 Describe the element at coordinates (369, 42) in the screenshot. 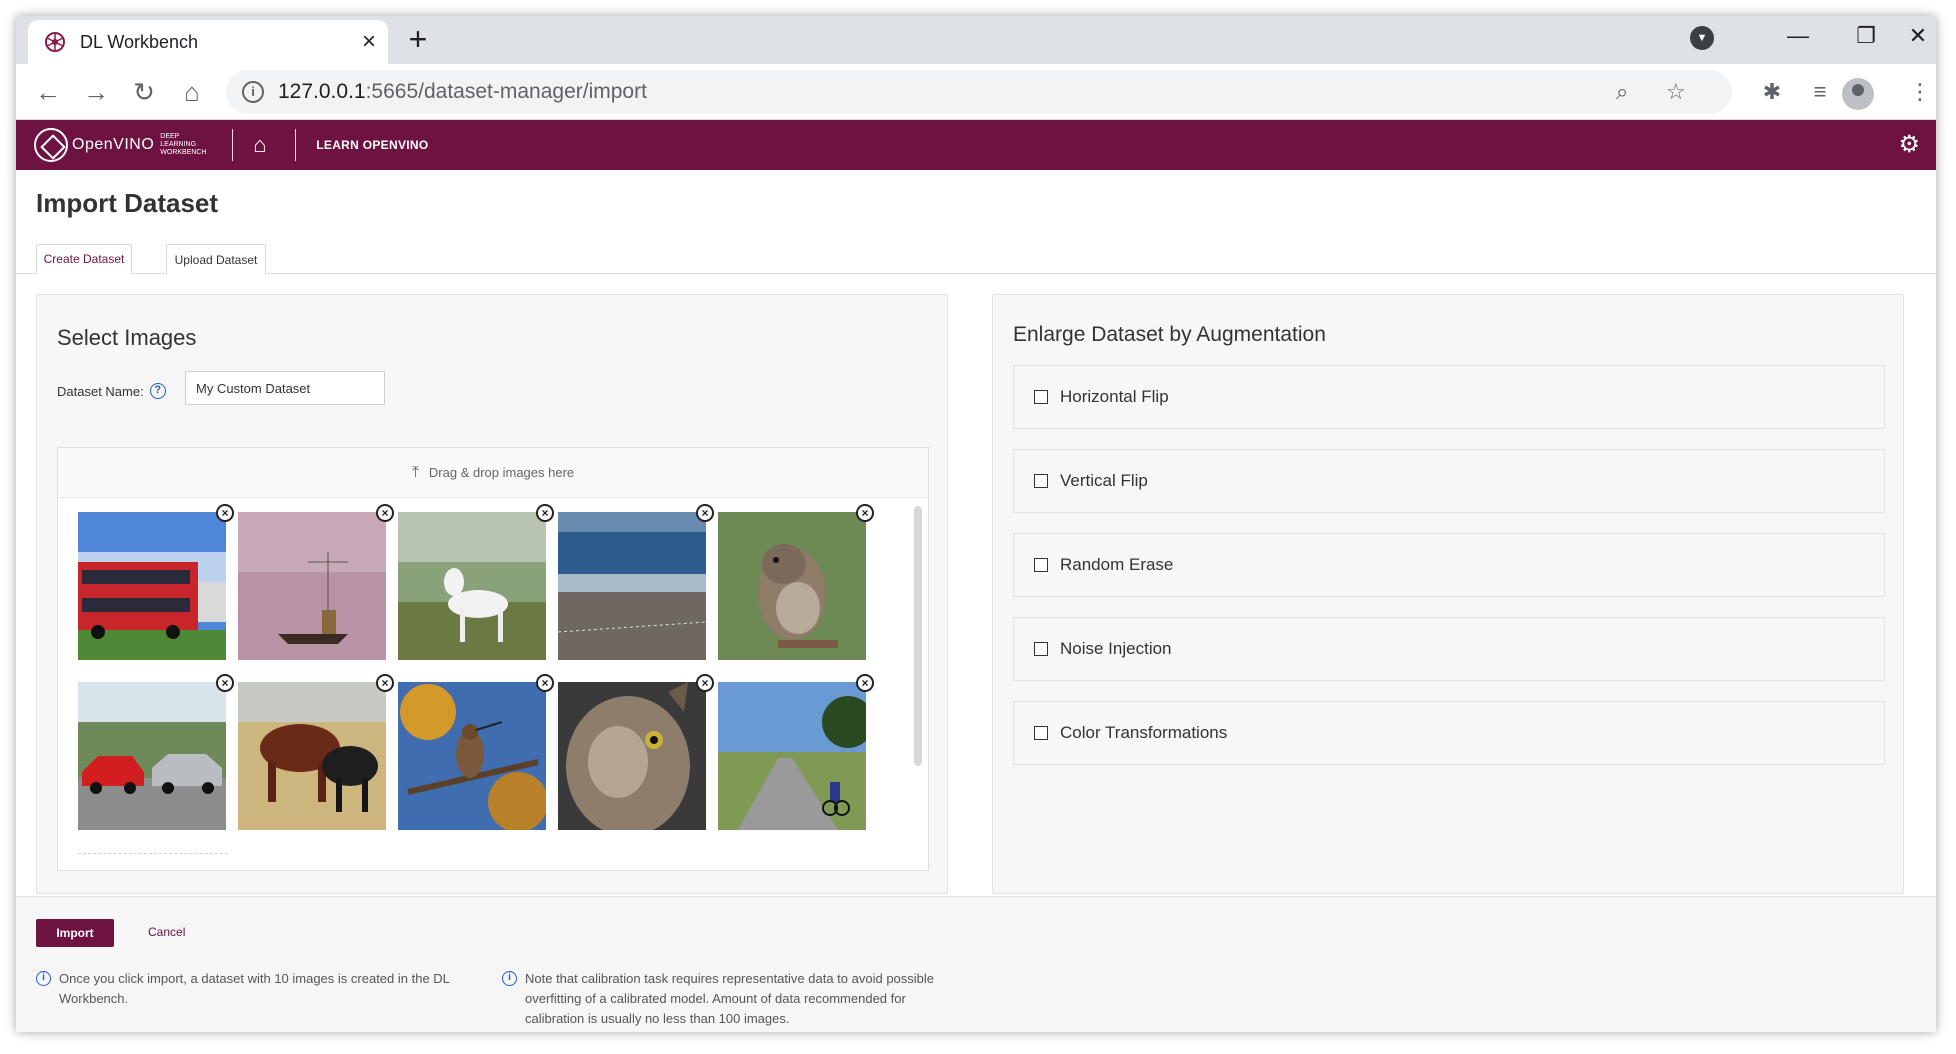

I see `close-tab-icon: ×` at that location.